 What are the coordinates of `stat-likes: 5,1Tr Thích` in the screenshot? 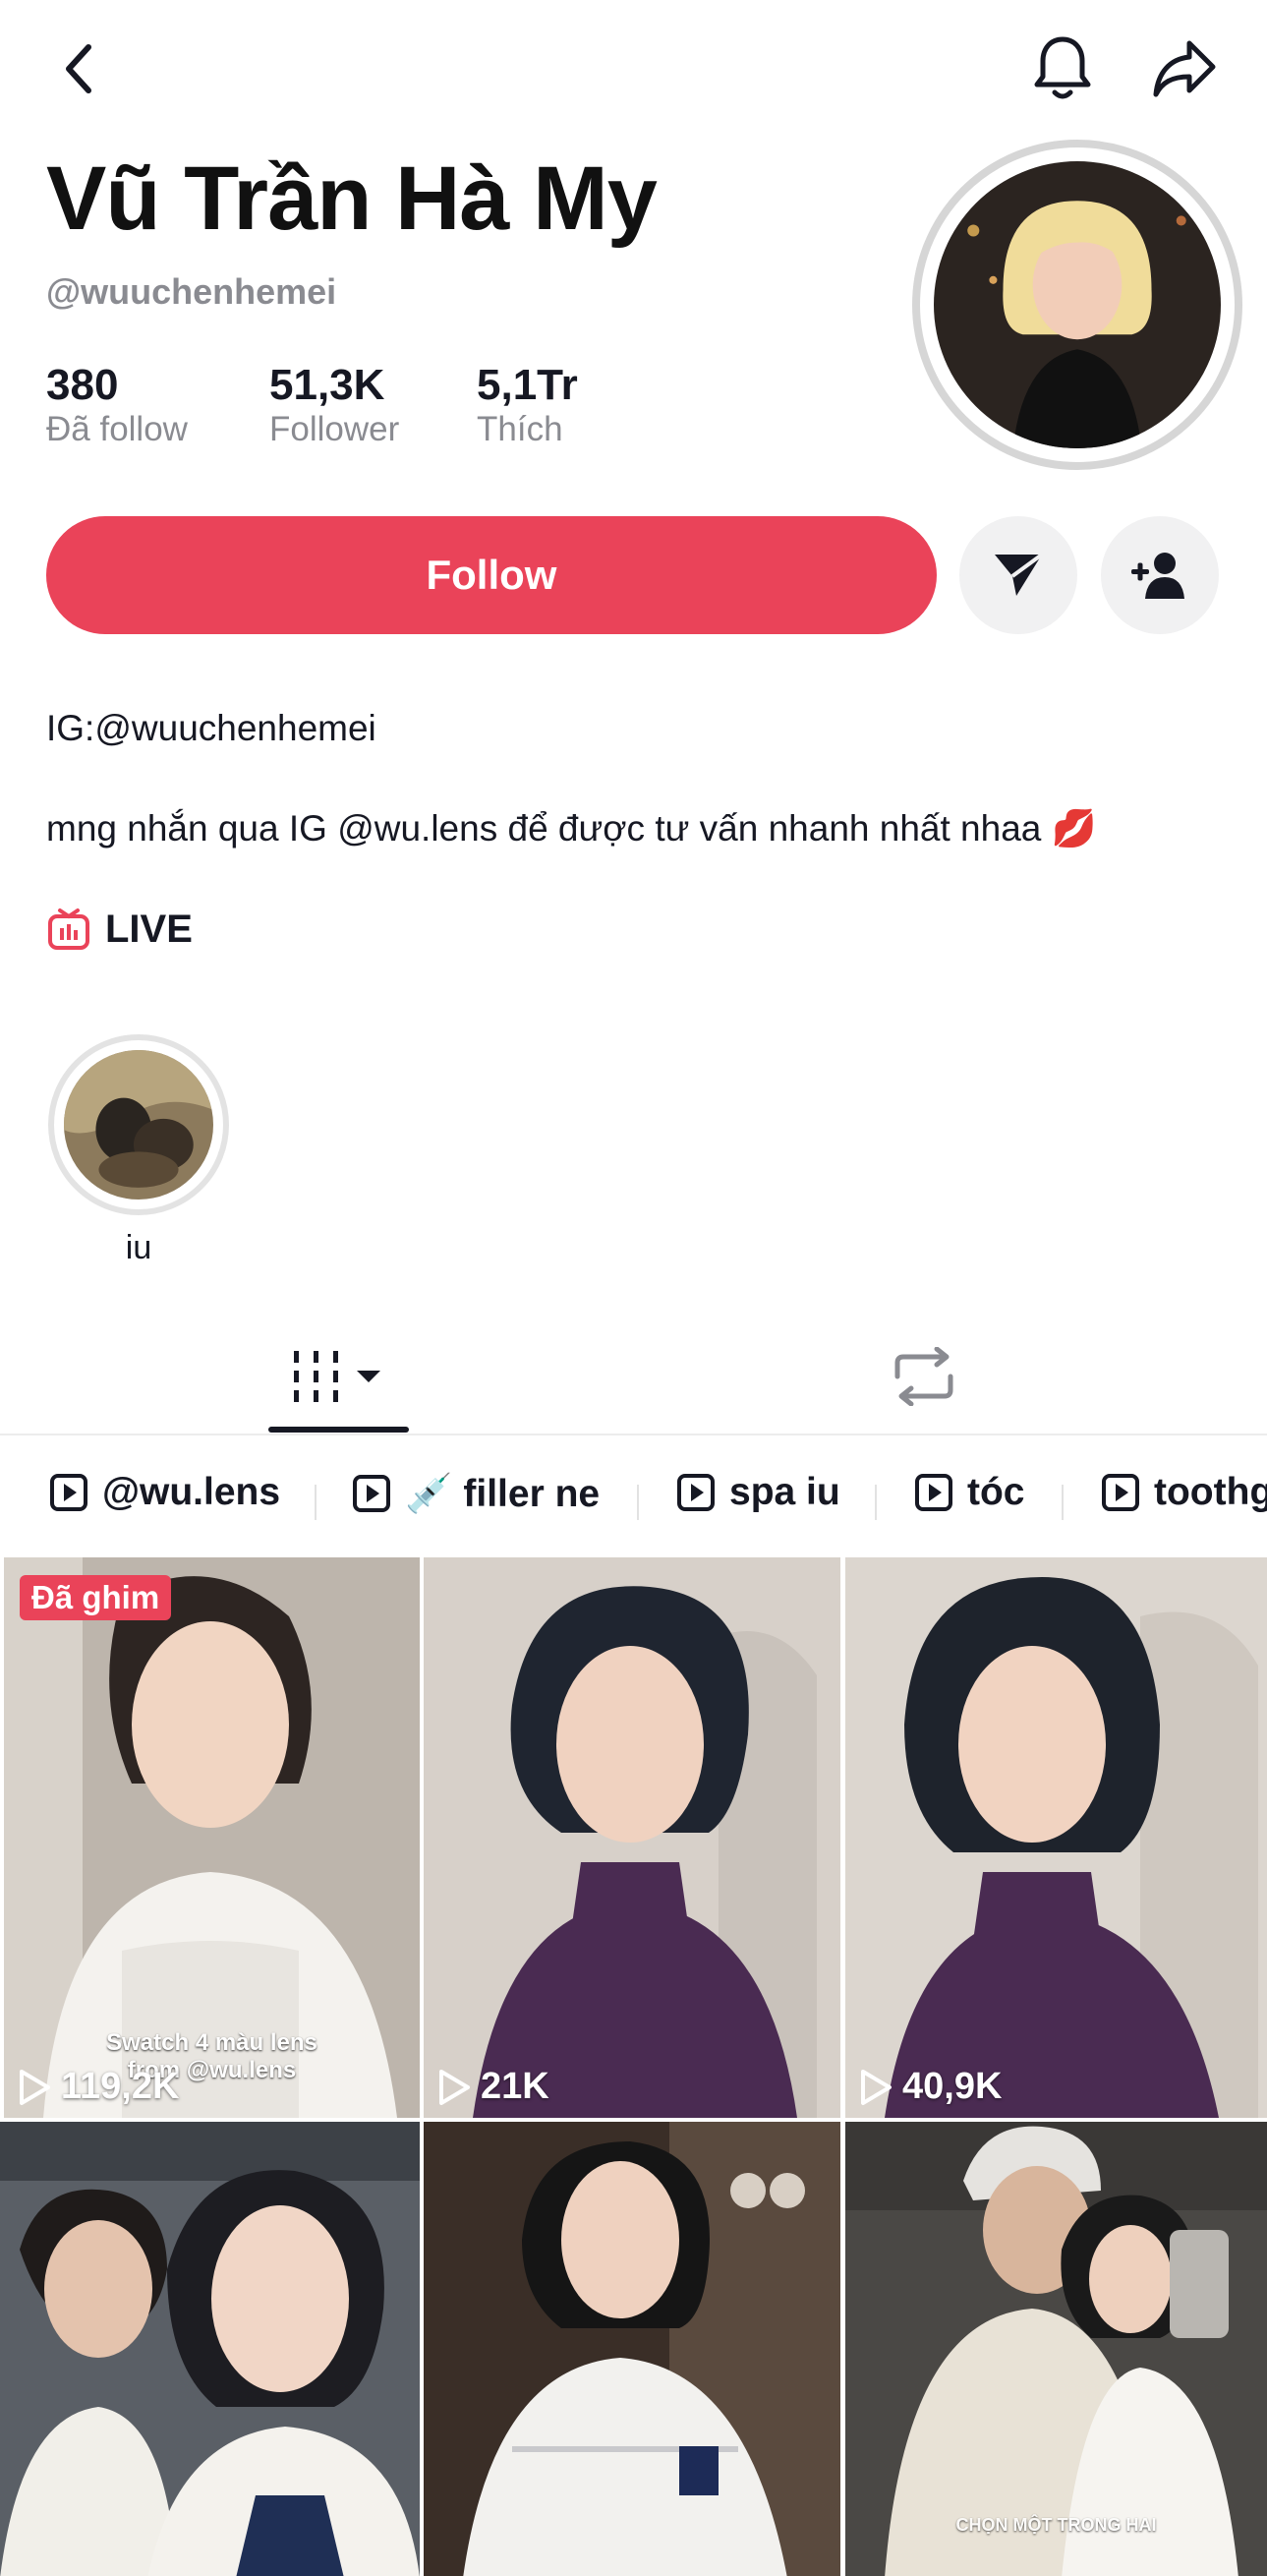 It's located at (527, 405).